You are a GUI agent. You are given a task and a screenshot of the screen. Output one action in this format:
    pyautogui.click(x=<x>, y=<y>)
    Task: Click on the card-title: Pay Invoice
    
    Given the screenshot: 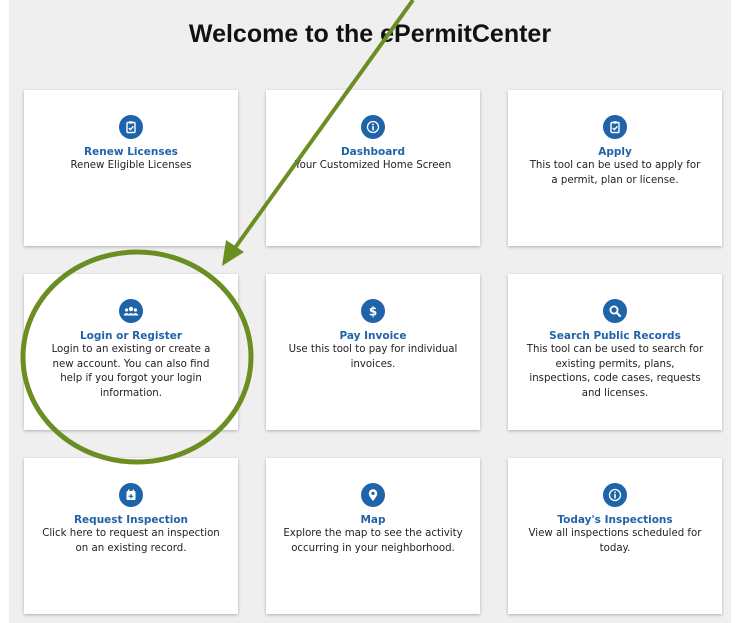 What is the action you would take?
    pyautogui.click(x=373, y=336)
    